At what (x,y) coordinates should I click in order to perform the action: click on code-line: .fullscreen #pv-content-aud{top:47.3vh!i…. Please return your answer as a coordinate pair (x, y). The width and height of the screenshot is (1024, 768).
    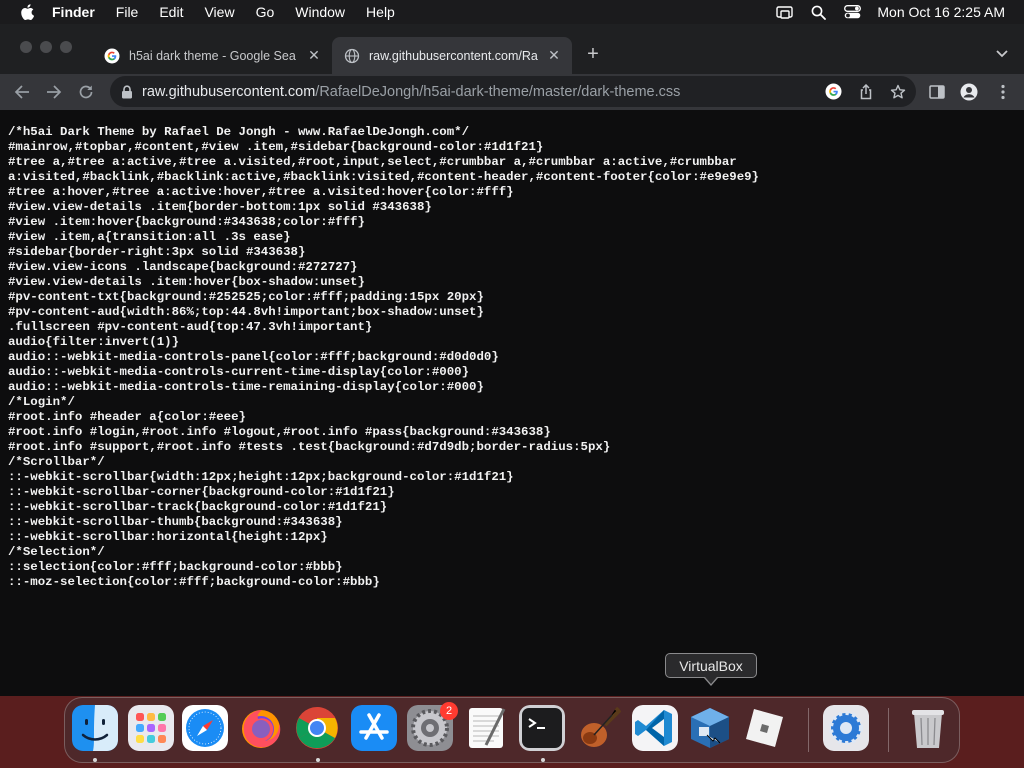
    Looking at the image, I should click on (190, 327).